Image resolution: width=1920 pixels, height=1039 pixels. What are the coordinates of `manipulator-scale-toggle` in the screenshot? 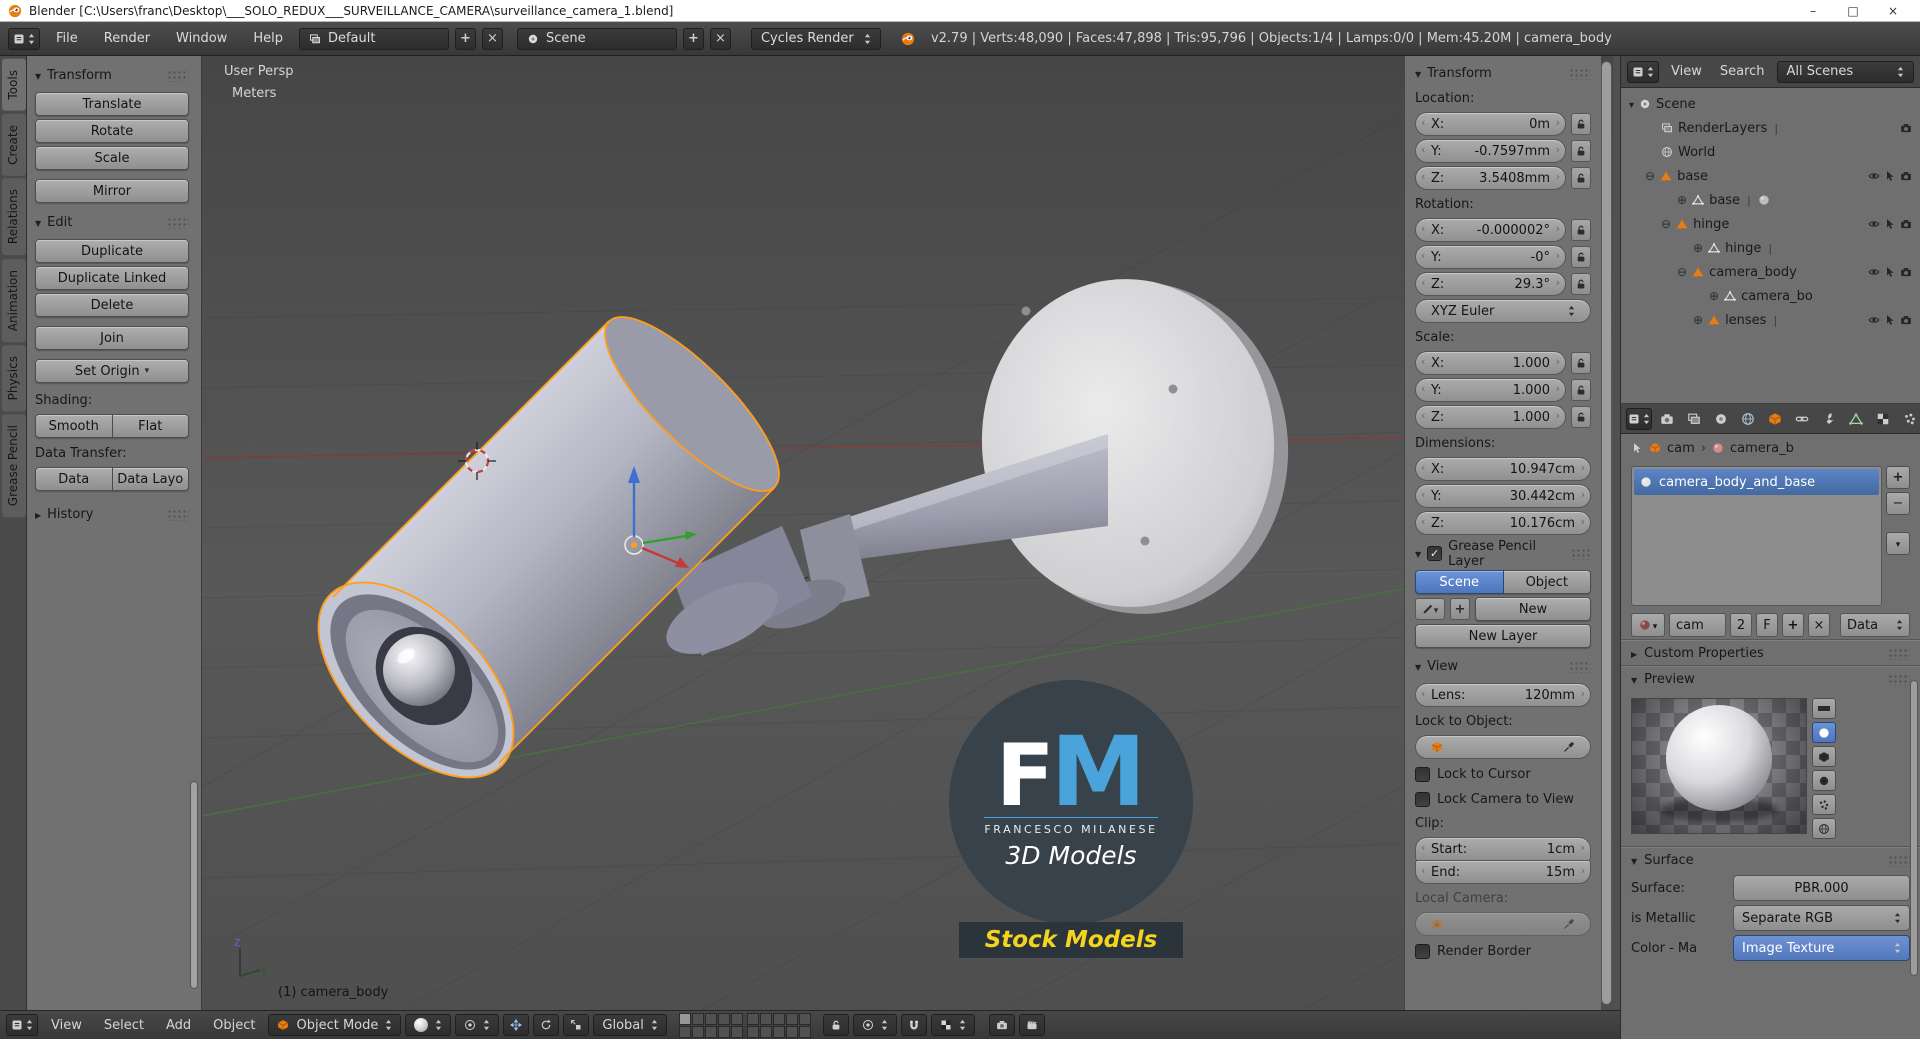 It's located at (576, 1025).